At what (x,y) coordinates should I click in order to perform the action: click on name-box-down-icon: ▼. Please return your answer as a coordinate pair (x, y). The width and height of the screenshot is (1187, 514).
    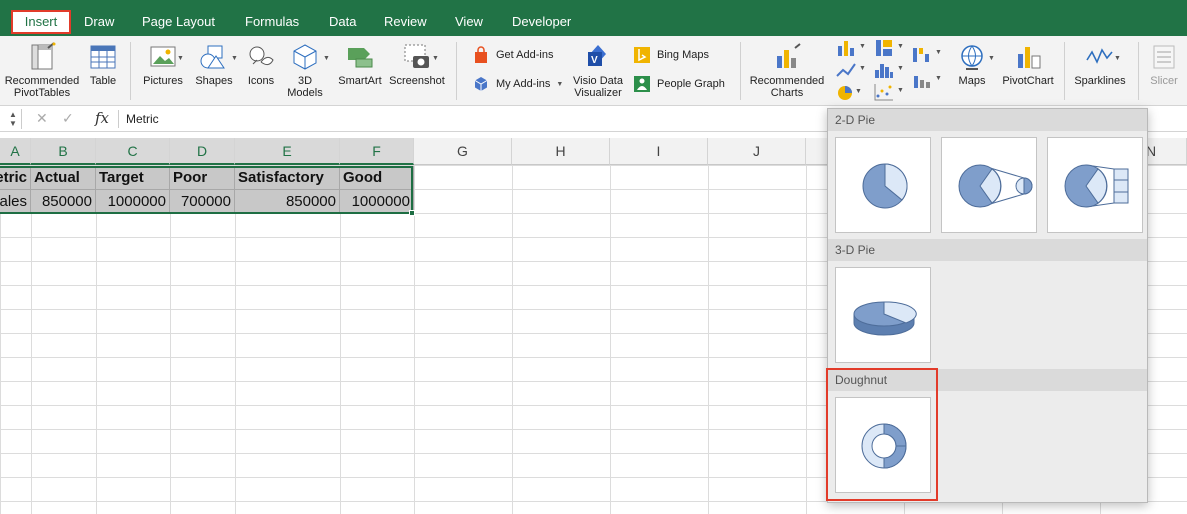
    Looking at the image, I should click on (13, 123).